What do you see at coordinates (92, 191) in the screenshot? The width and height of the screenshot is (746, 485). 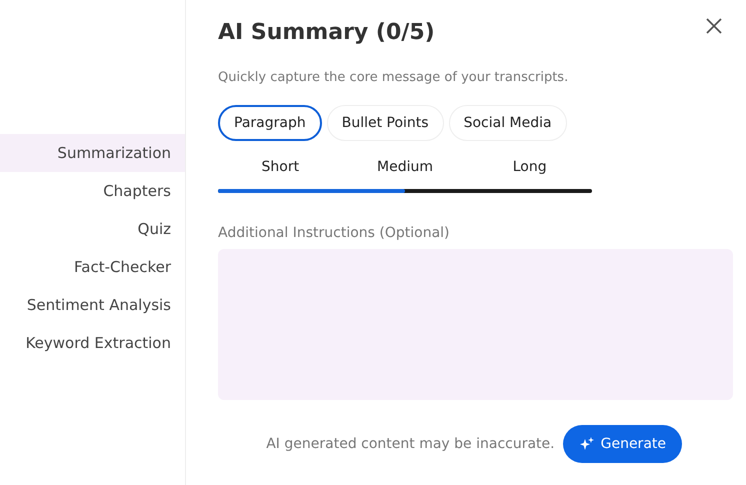 I see `sidebar-item: Chapters` at bounding box center [92, 191].